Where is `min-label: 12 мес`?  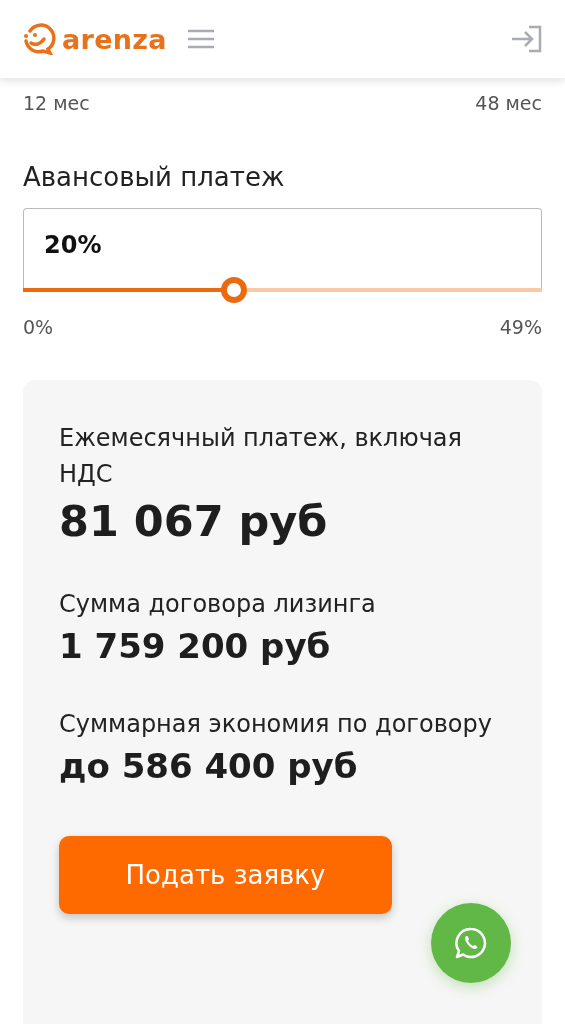
min-label: 12 мес is located at coordinates (56, 103).